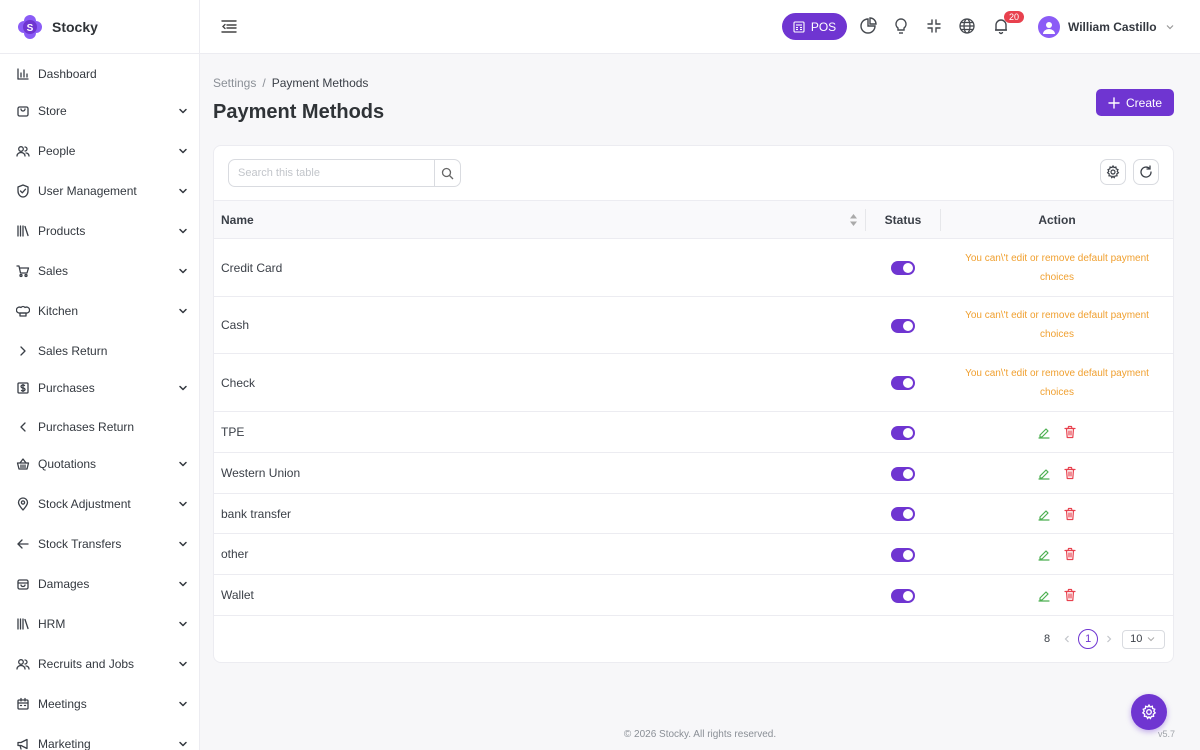 The image size is (1200, 750). What do you see at coordinates (99, 388) in the screenshot?
I see `sidebar-item-purchases: Purchases` at bounding box center [99, 388].